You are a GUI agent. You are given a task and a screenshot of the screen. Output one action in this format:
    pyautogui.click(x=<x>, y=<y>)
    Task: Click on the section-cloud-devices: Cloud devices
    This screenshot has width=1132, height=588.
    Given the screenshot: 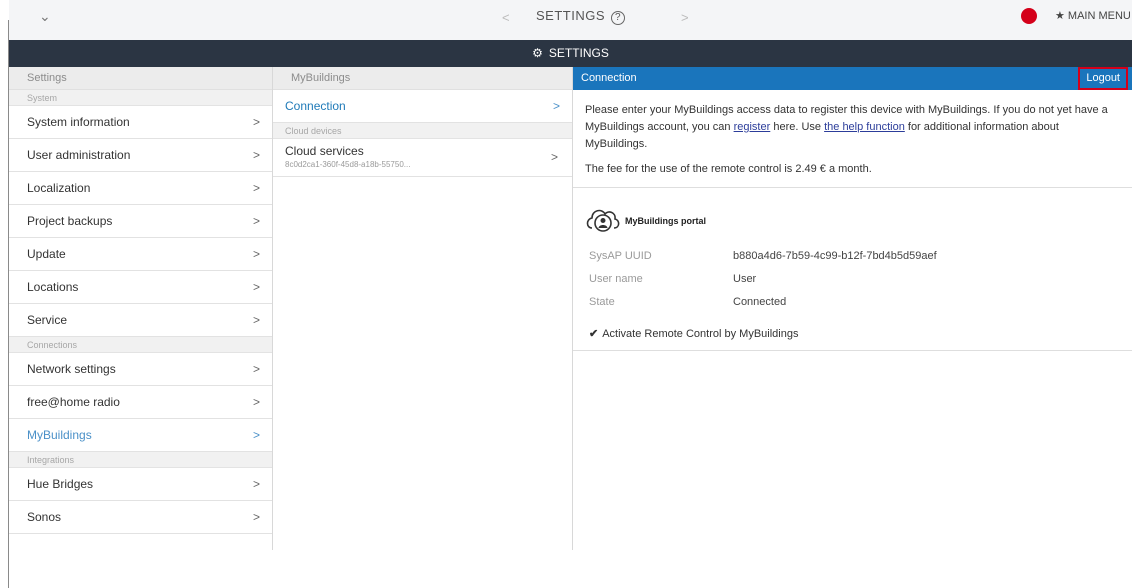 What is the action you would take?
    pyautogui.click(x=422, y=131)
    